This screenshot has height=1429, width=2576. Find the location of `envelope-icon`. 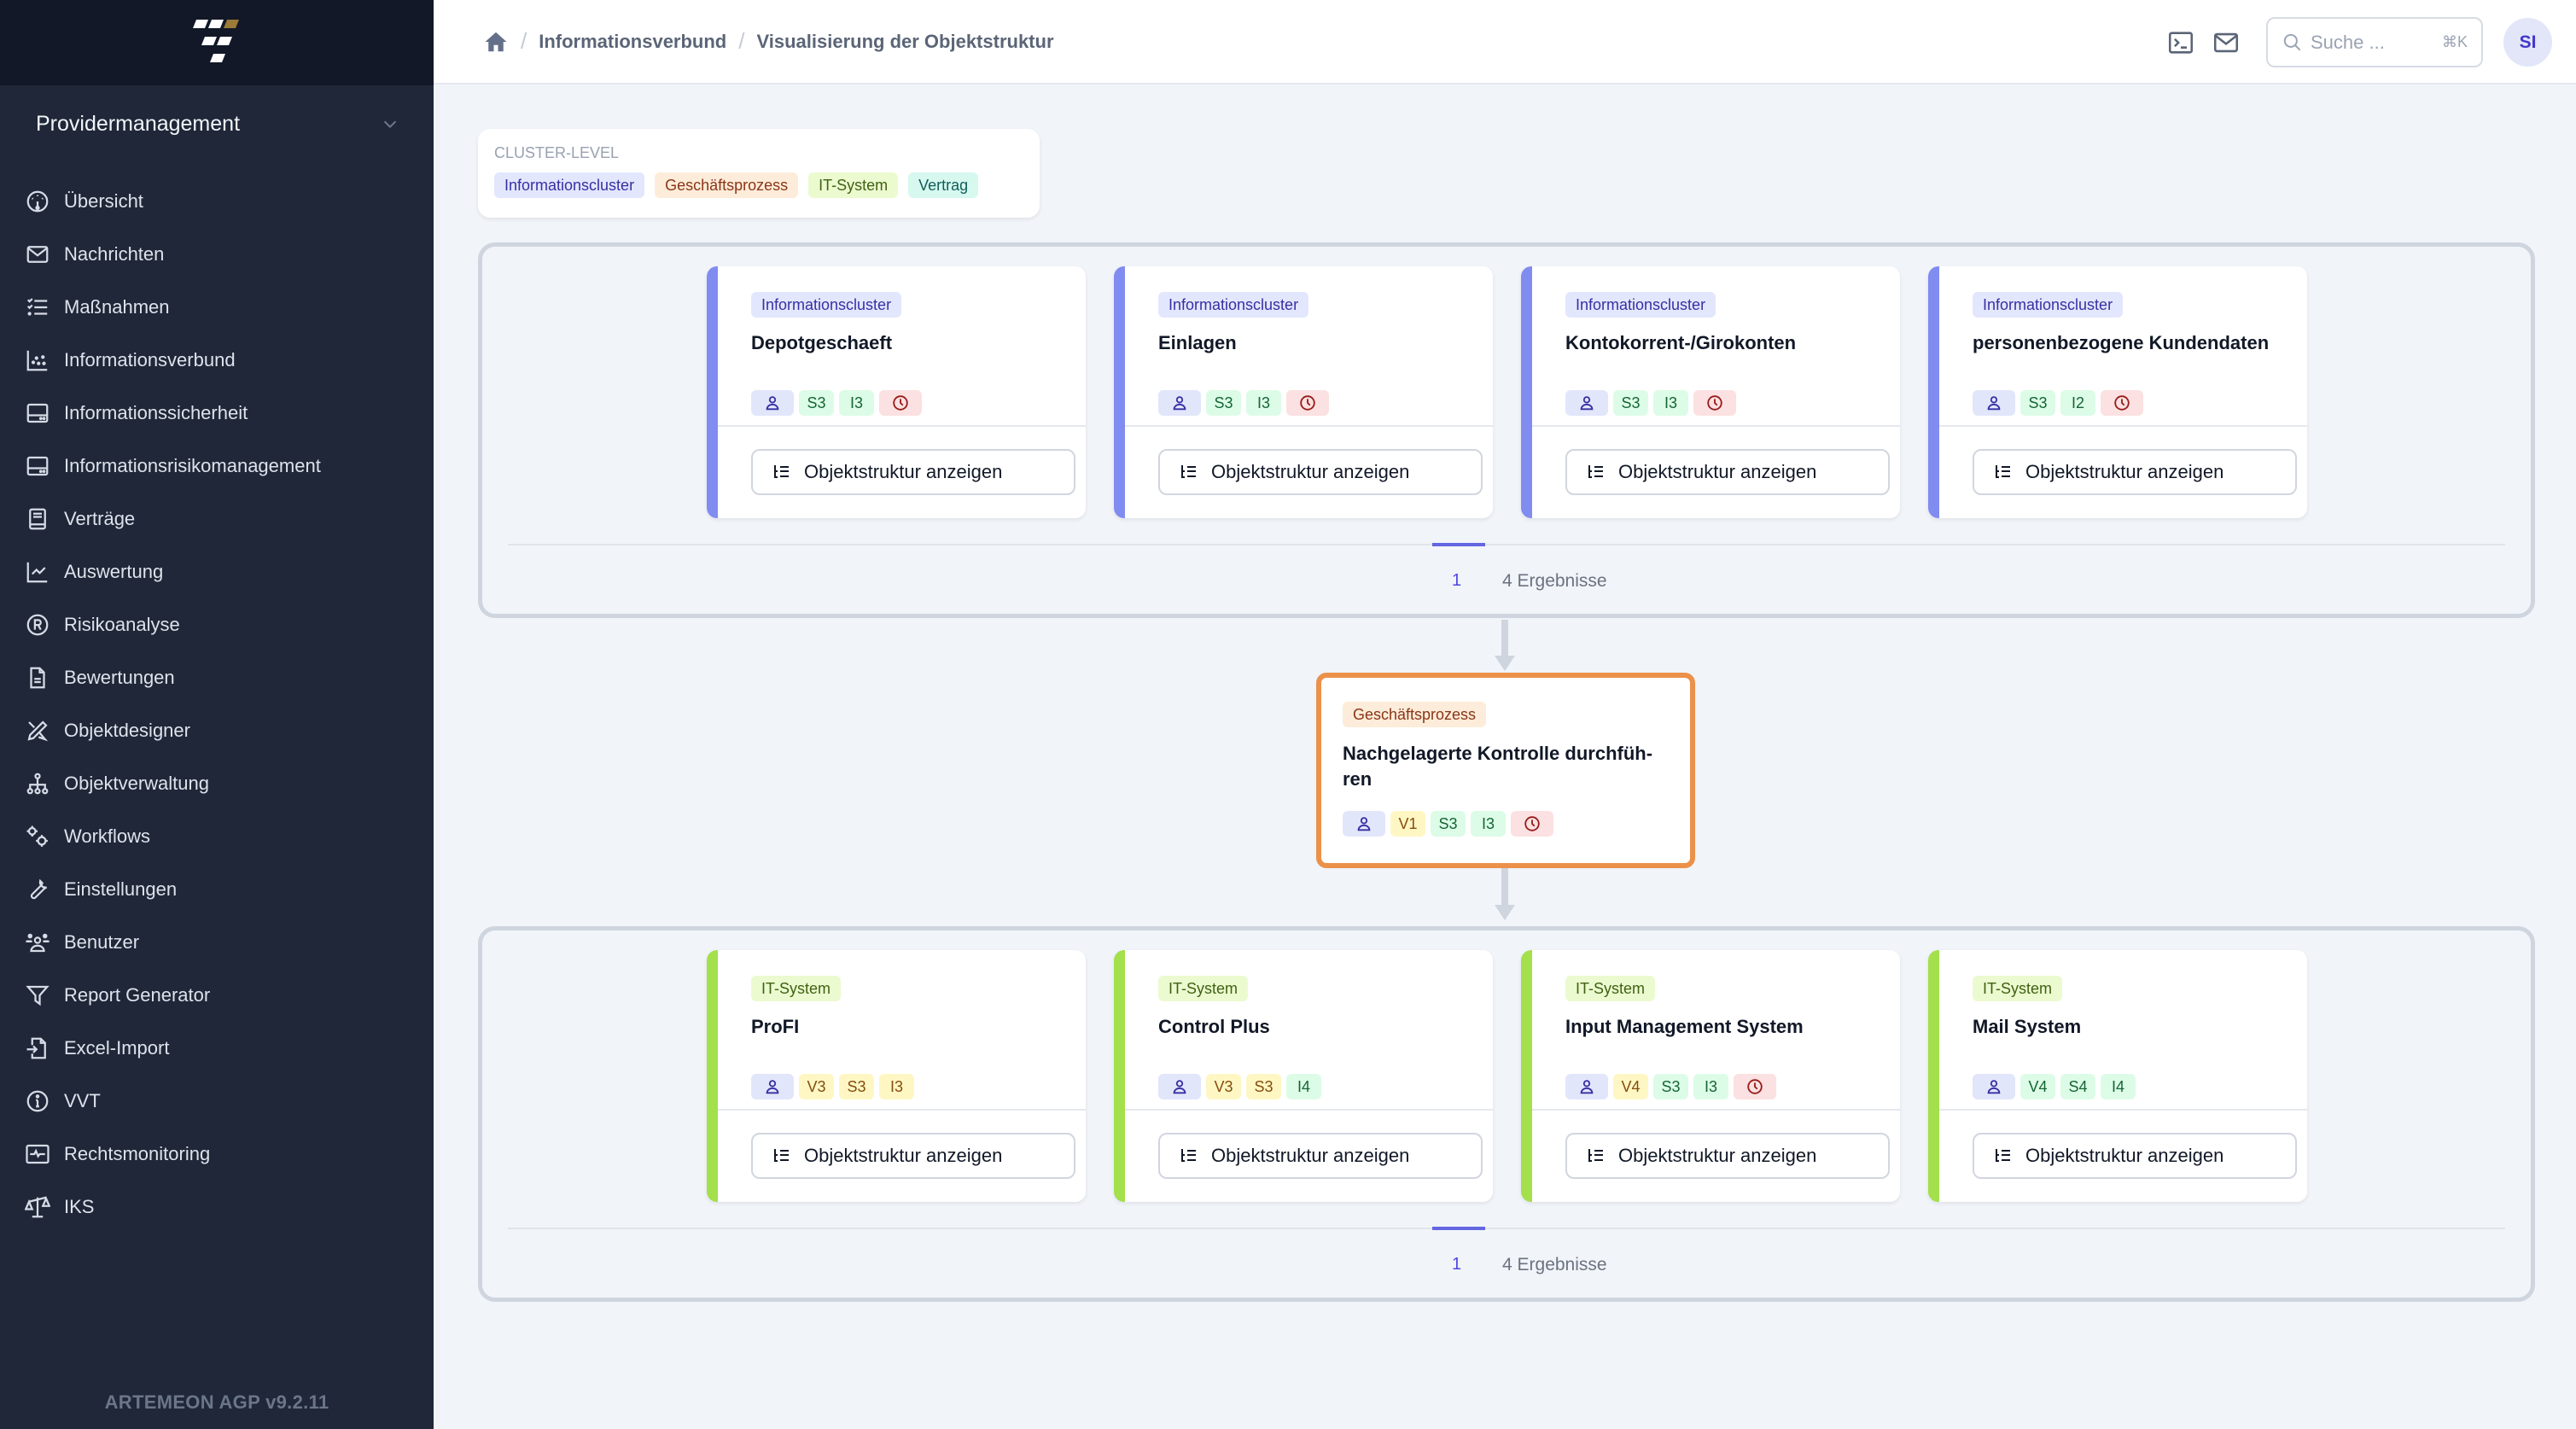

envelope-icon is located at coordinates (2226, 42).